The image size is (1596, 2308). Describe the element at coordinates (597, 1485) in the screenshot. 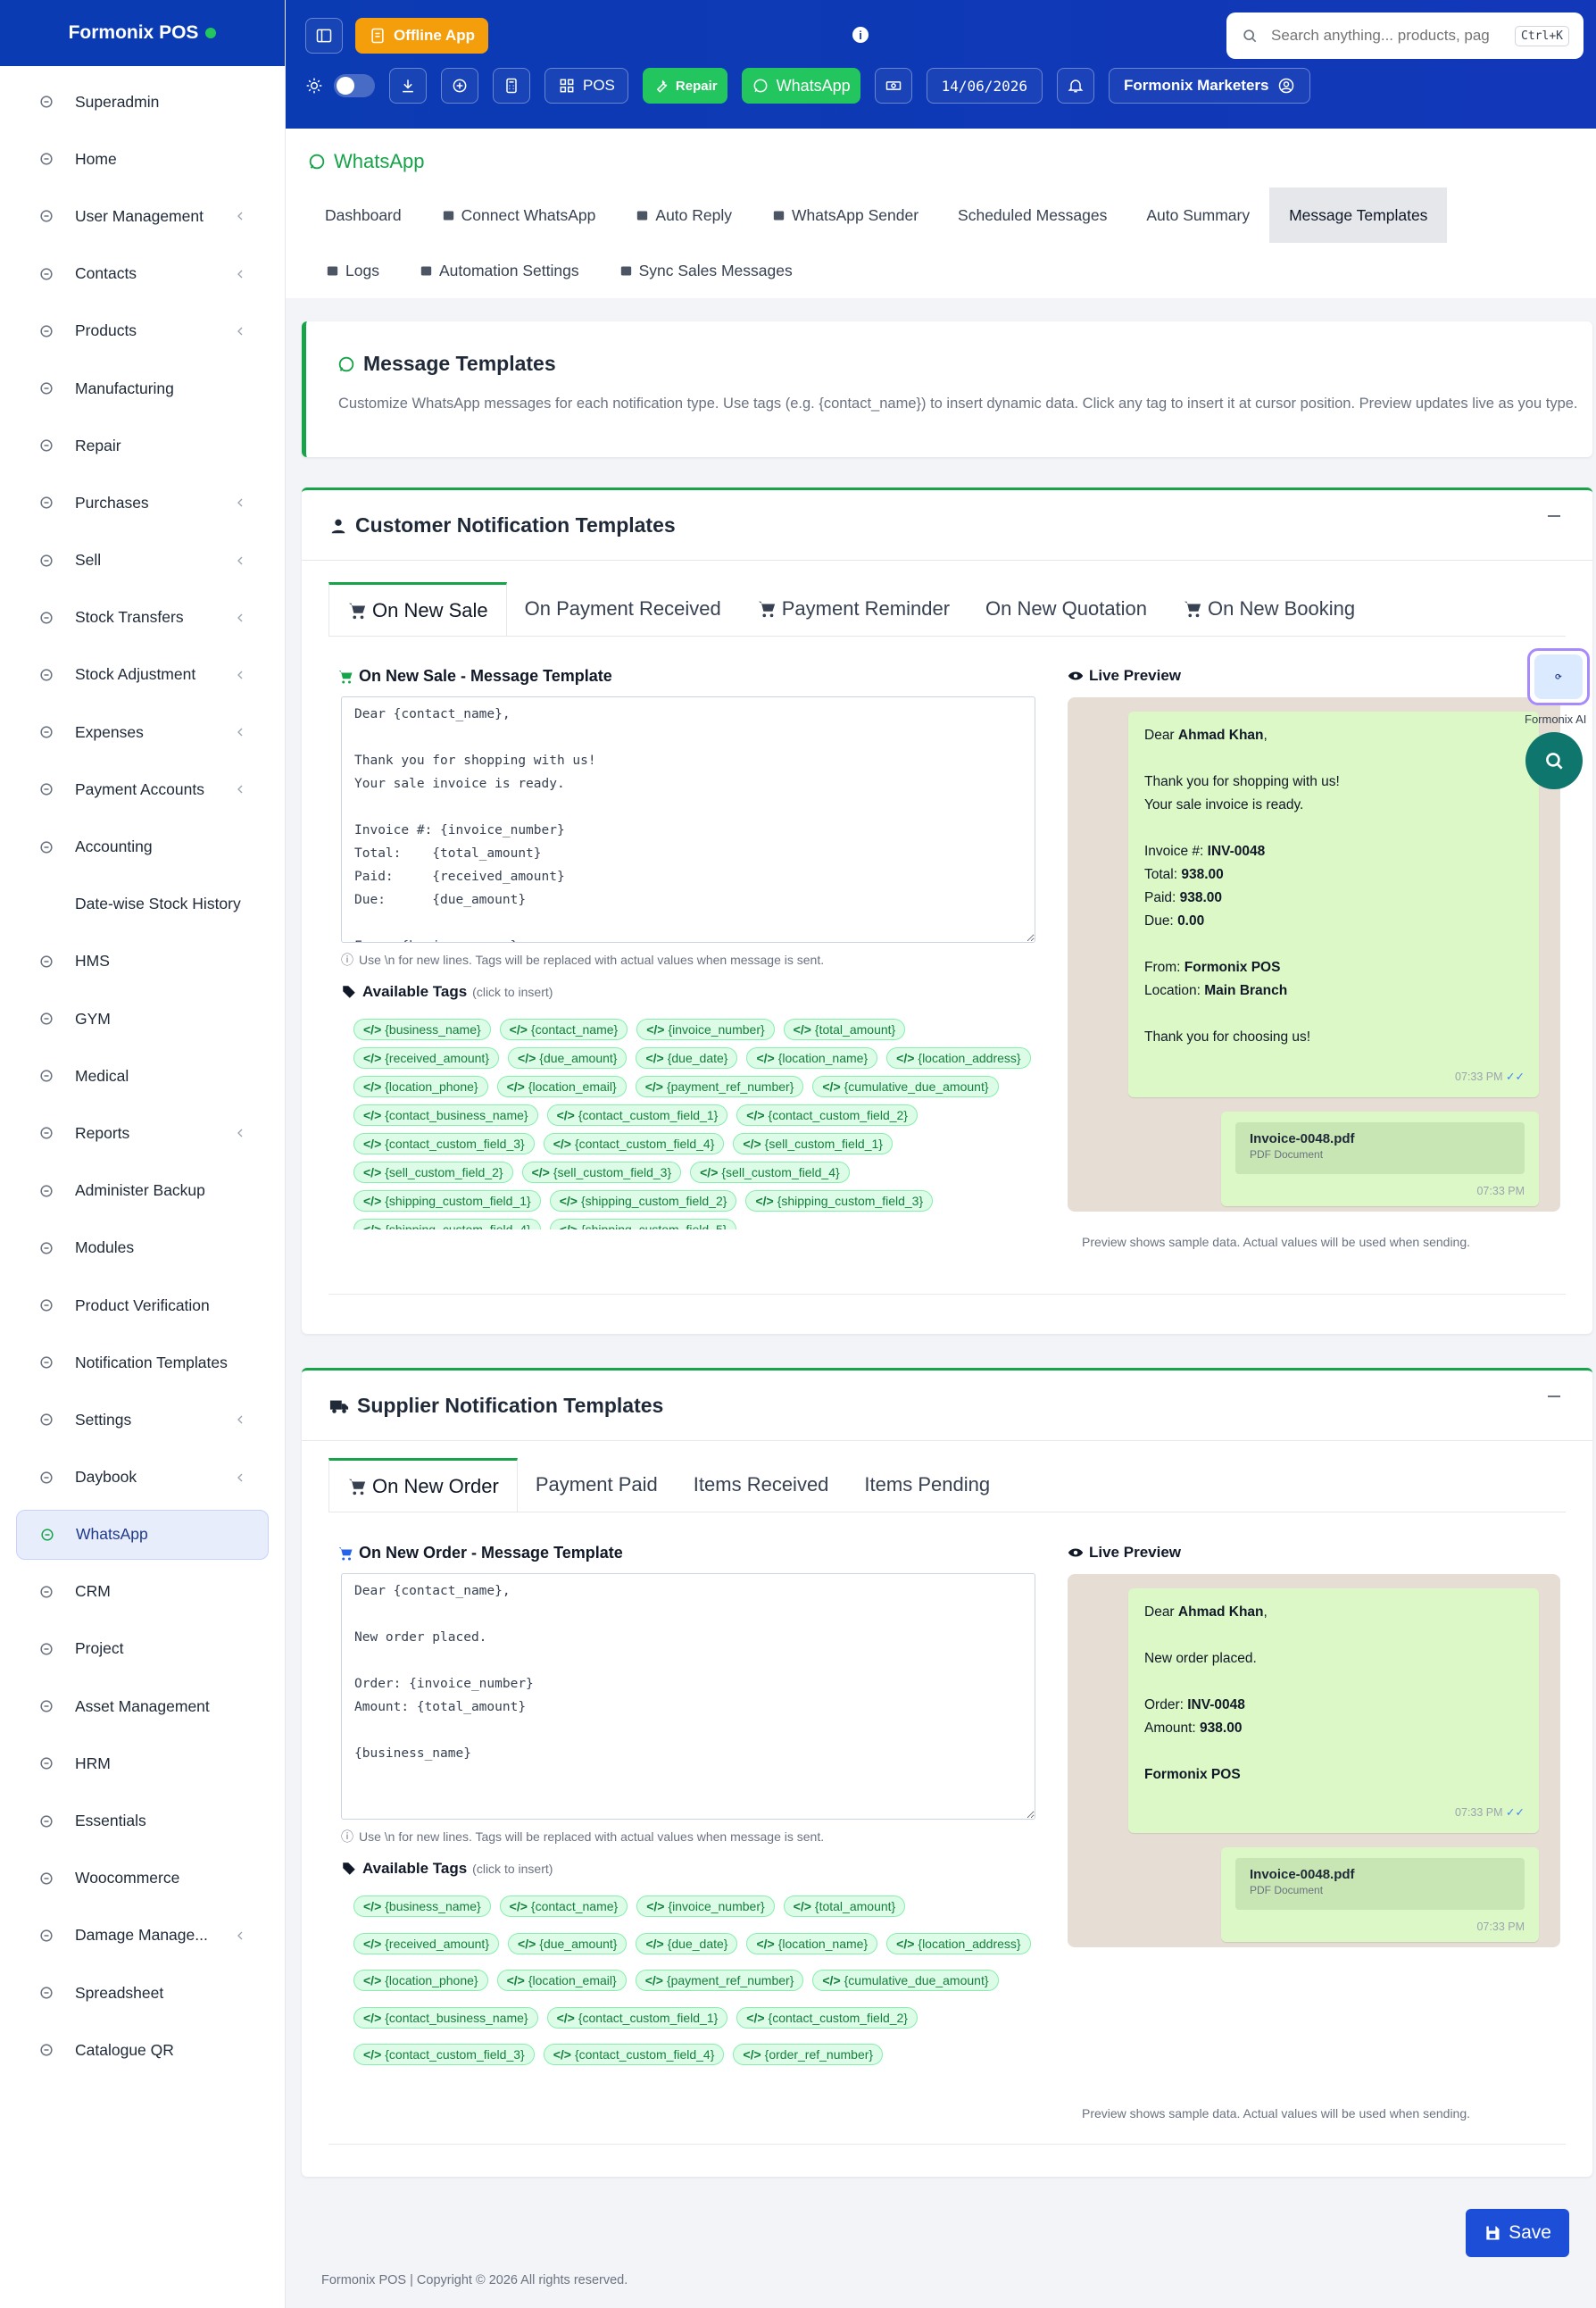

I see `tab-payment-paid: Payment Paid` at that location.